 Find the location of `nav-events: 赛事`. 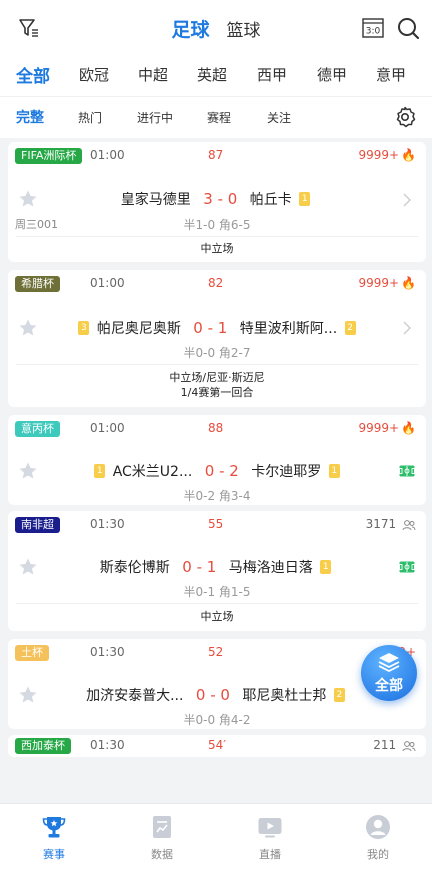

nav-events: 赛事 is located at coordinates (54, 838).